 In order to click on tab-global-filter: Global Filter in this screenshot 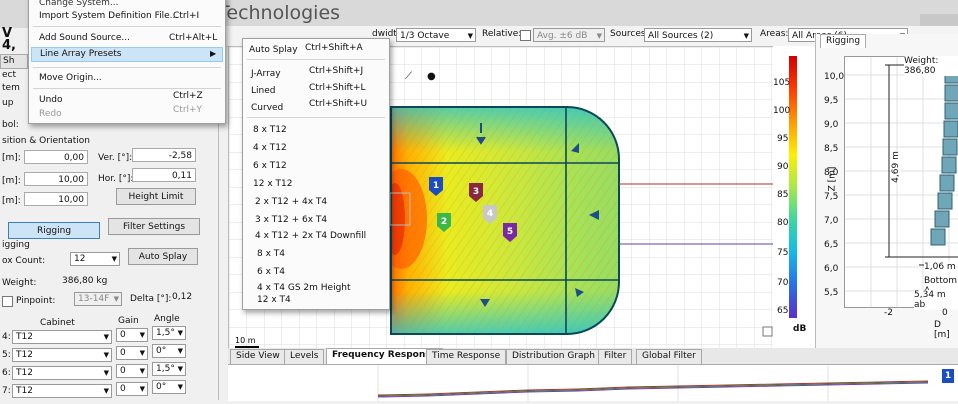, I will do `click(669, 357)`.